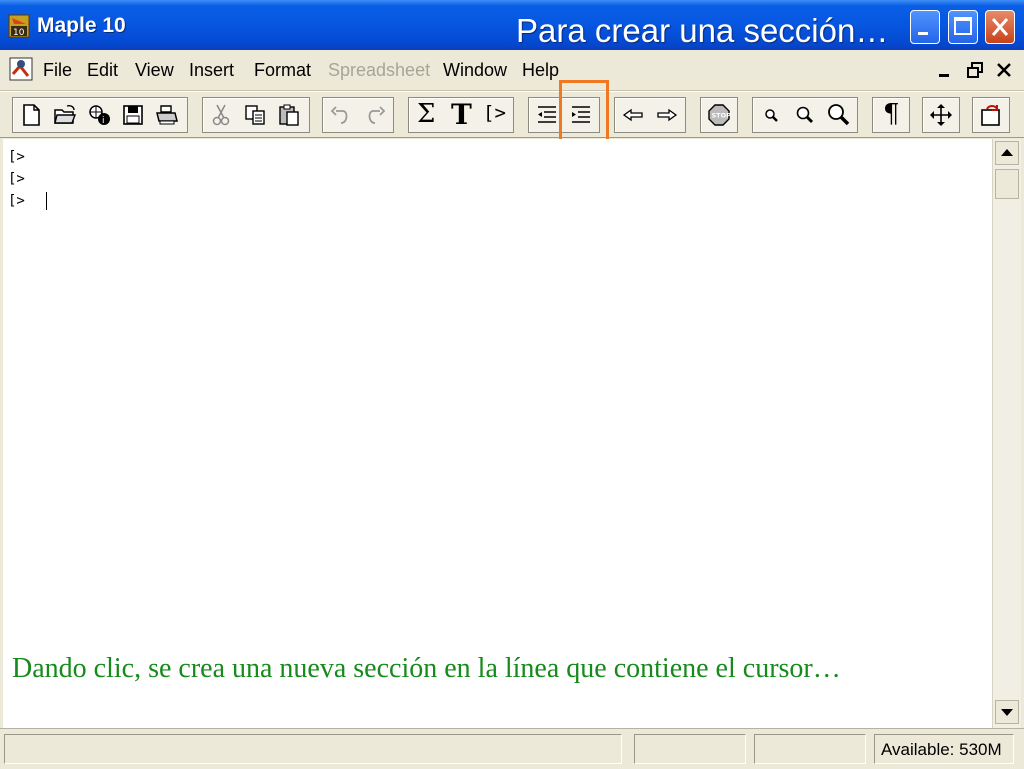 The height and width of the screenshot is (769, 1024). I want to click on paste-button, so click(289, 115).